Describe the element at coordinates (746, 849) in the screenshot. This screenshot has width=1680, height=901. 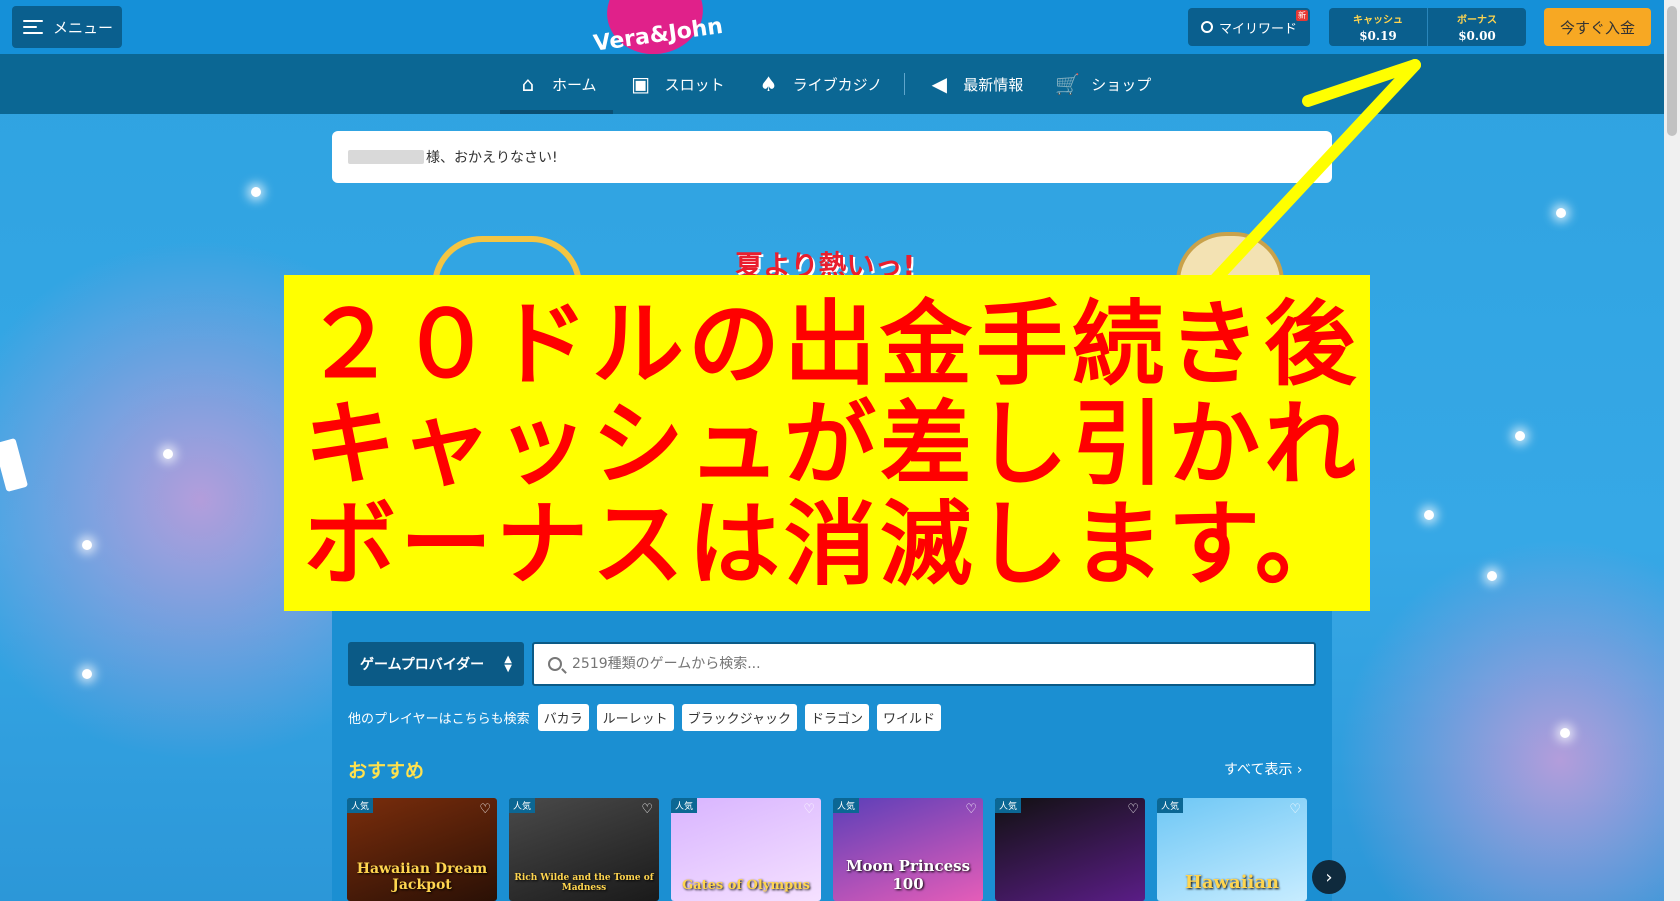
I see `game-tile: 人気 ♡ Gates of Olympus` at that location.